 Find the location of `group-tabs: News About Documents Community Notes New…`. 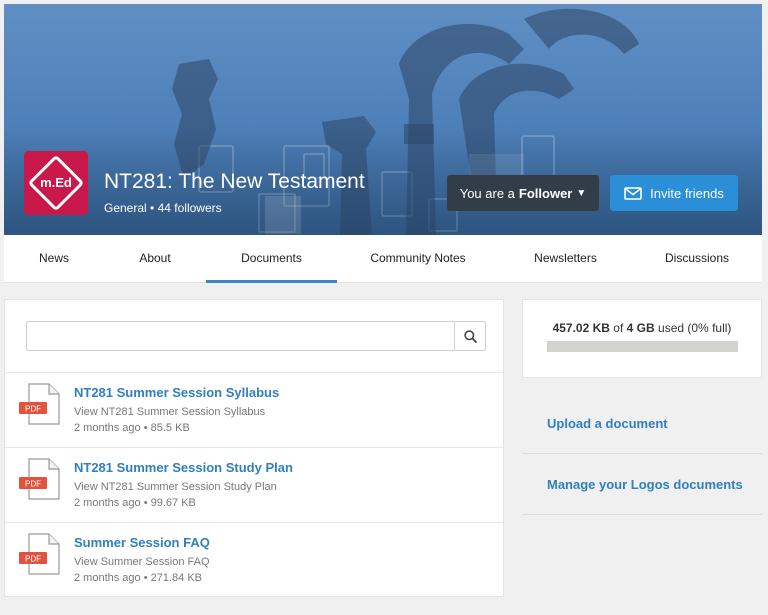

group-tabs: News About Documents Community Notes New… is located at coordinates (383, 259).